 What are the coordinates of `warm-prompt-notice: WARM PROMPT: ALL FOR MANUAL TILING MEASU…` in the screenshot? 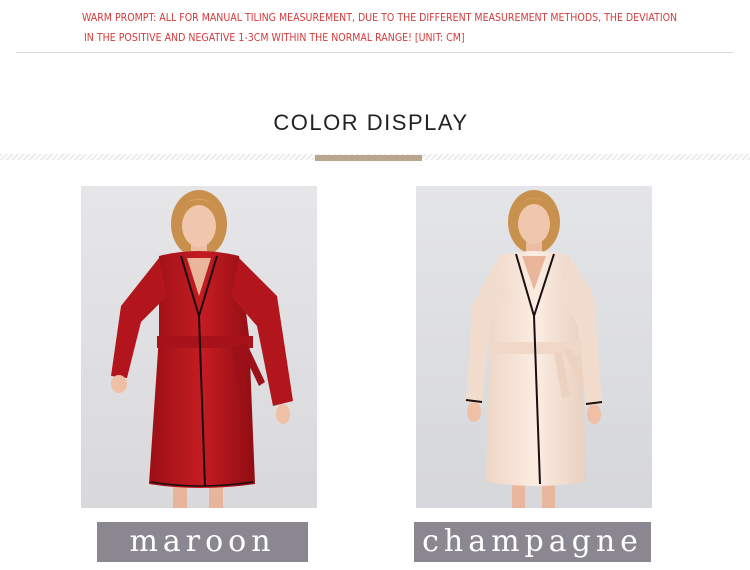 It's located at (402, 28).